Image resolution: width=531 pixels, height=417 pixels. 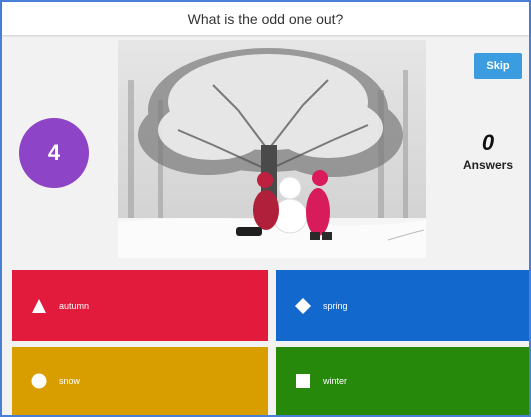 What do you see at coordinates (303, 381) in the screenshot?
I see `square-icon` at bounding box center [303, 381].